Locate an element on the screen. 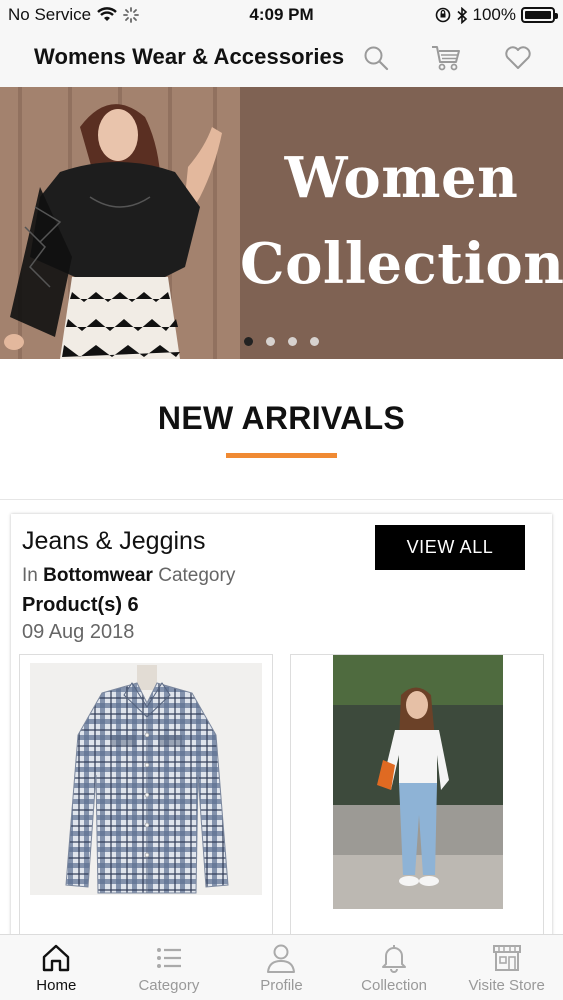 This screenshot has height=1000, width=563. tab-label: Home is located at coordinates (56, 985).